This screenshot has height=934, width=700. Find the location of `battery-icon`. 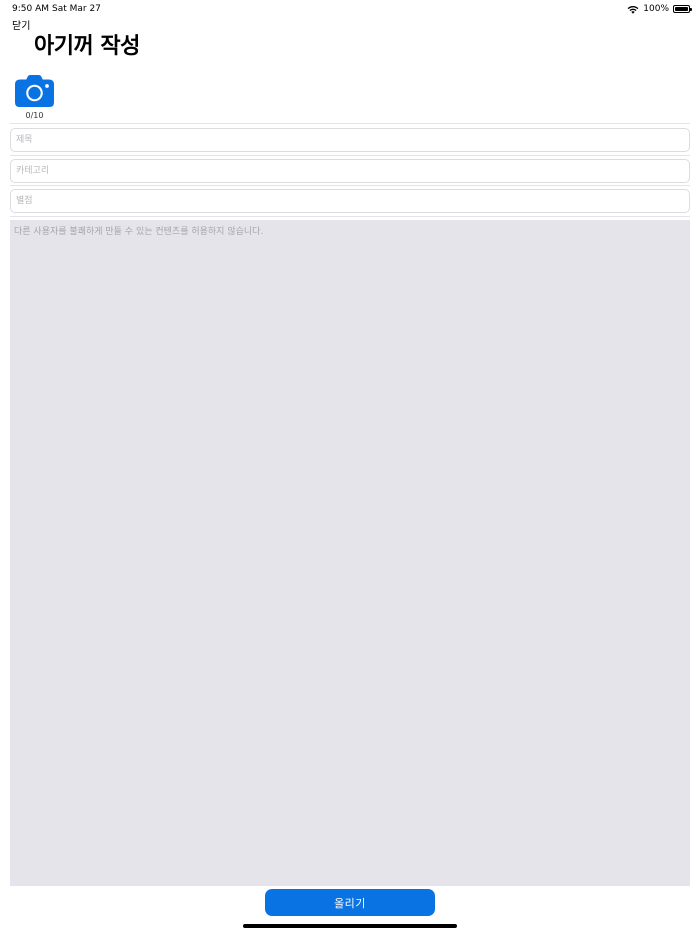

battery-icon is located at coordinates (682, 9).